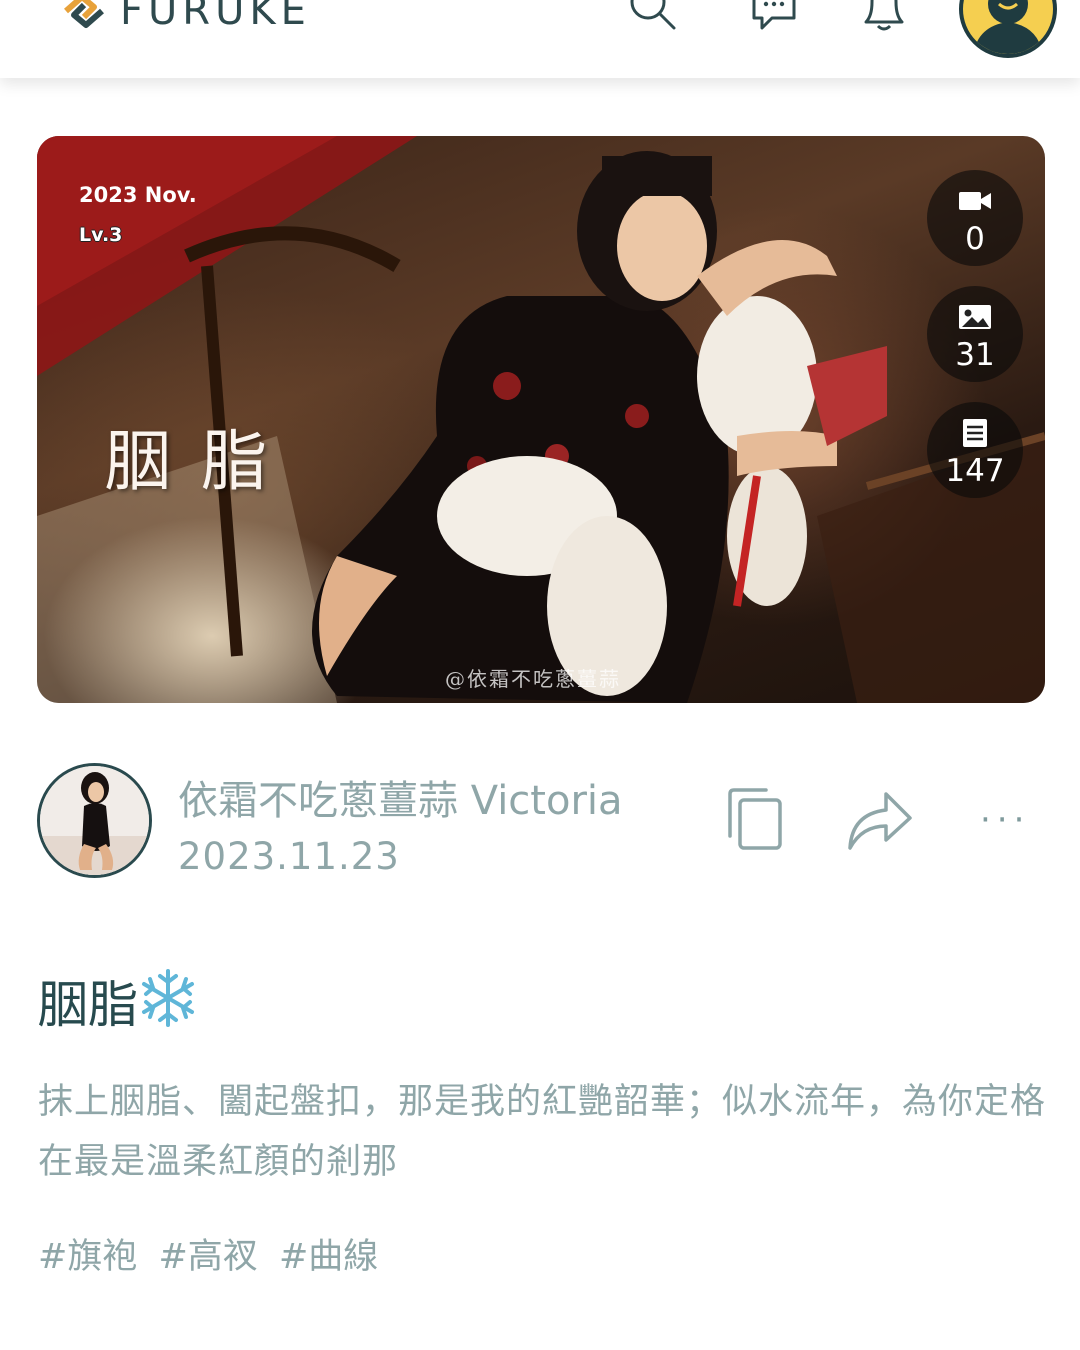 This screenshot has height=1350, width=1080. I want to click on top-header: FURUKE, so click(540, 39).